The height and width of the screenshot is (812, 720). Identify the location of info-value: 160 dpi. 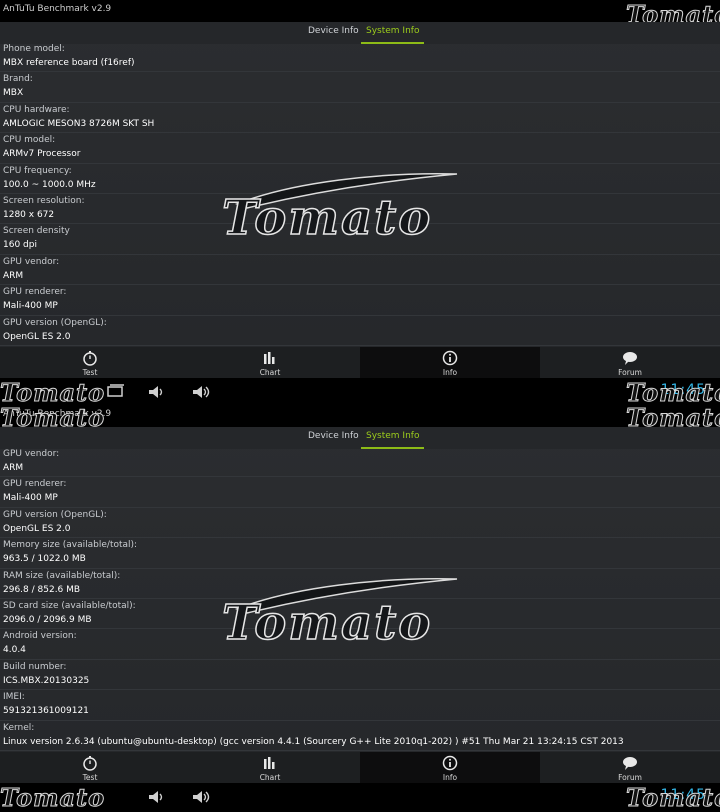
(20, 245).